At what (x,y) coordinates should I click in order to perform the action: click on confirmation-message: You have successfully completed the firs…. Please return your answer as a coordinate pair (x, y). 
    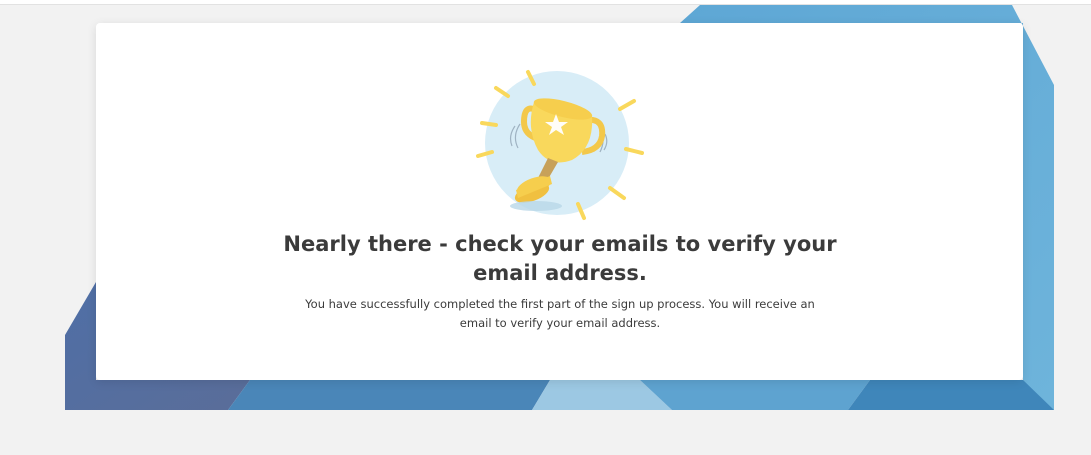
    Looking at the image, I should click on (560, 313).